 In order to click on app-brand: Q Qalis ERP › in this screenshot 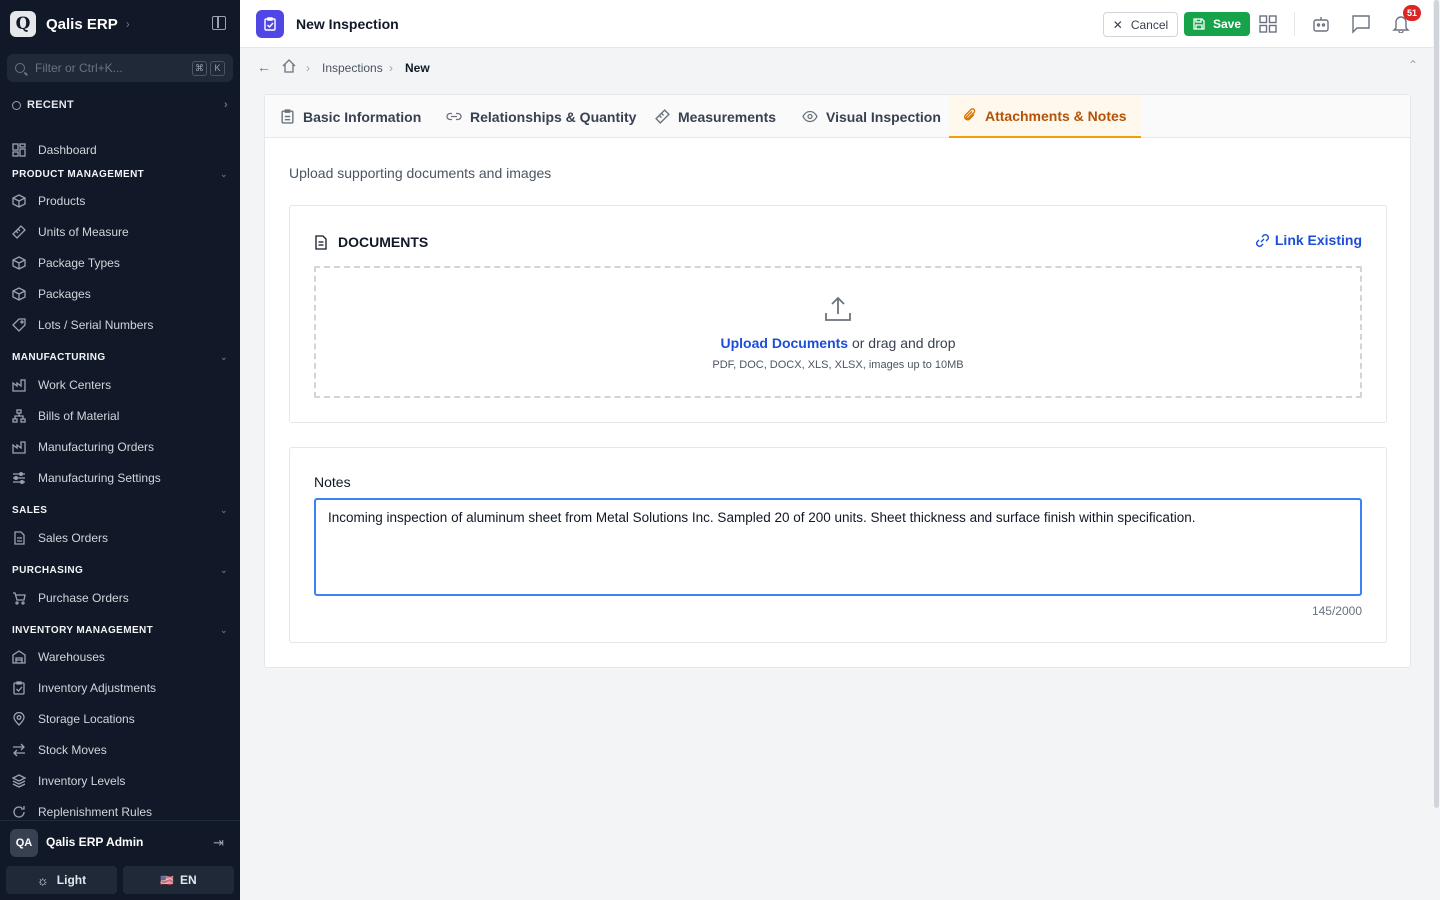, I will do `click(70, 24)`.